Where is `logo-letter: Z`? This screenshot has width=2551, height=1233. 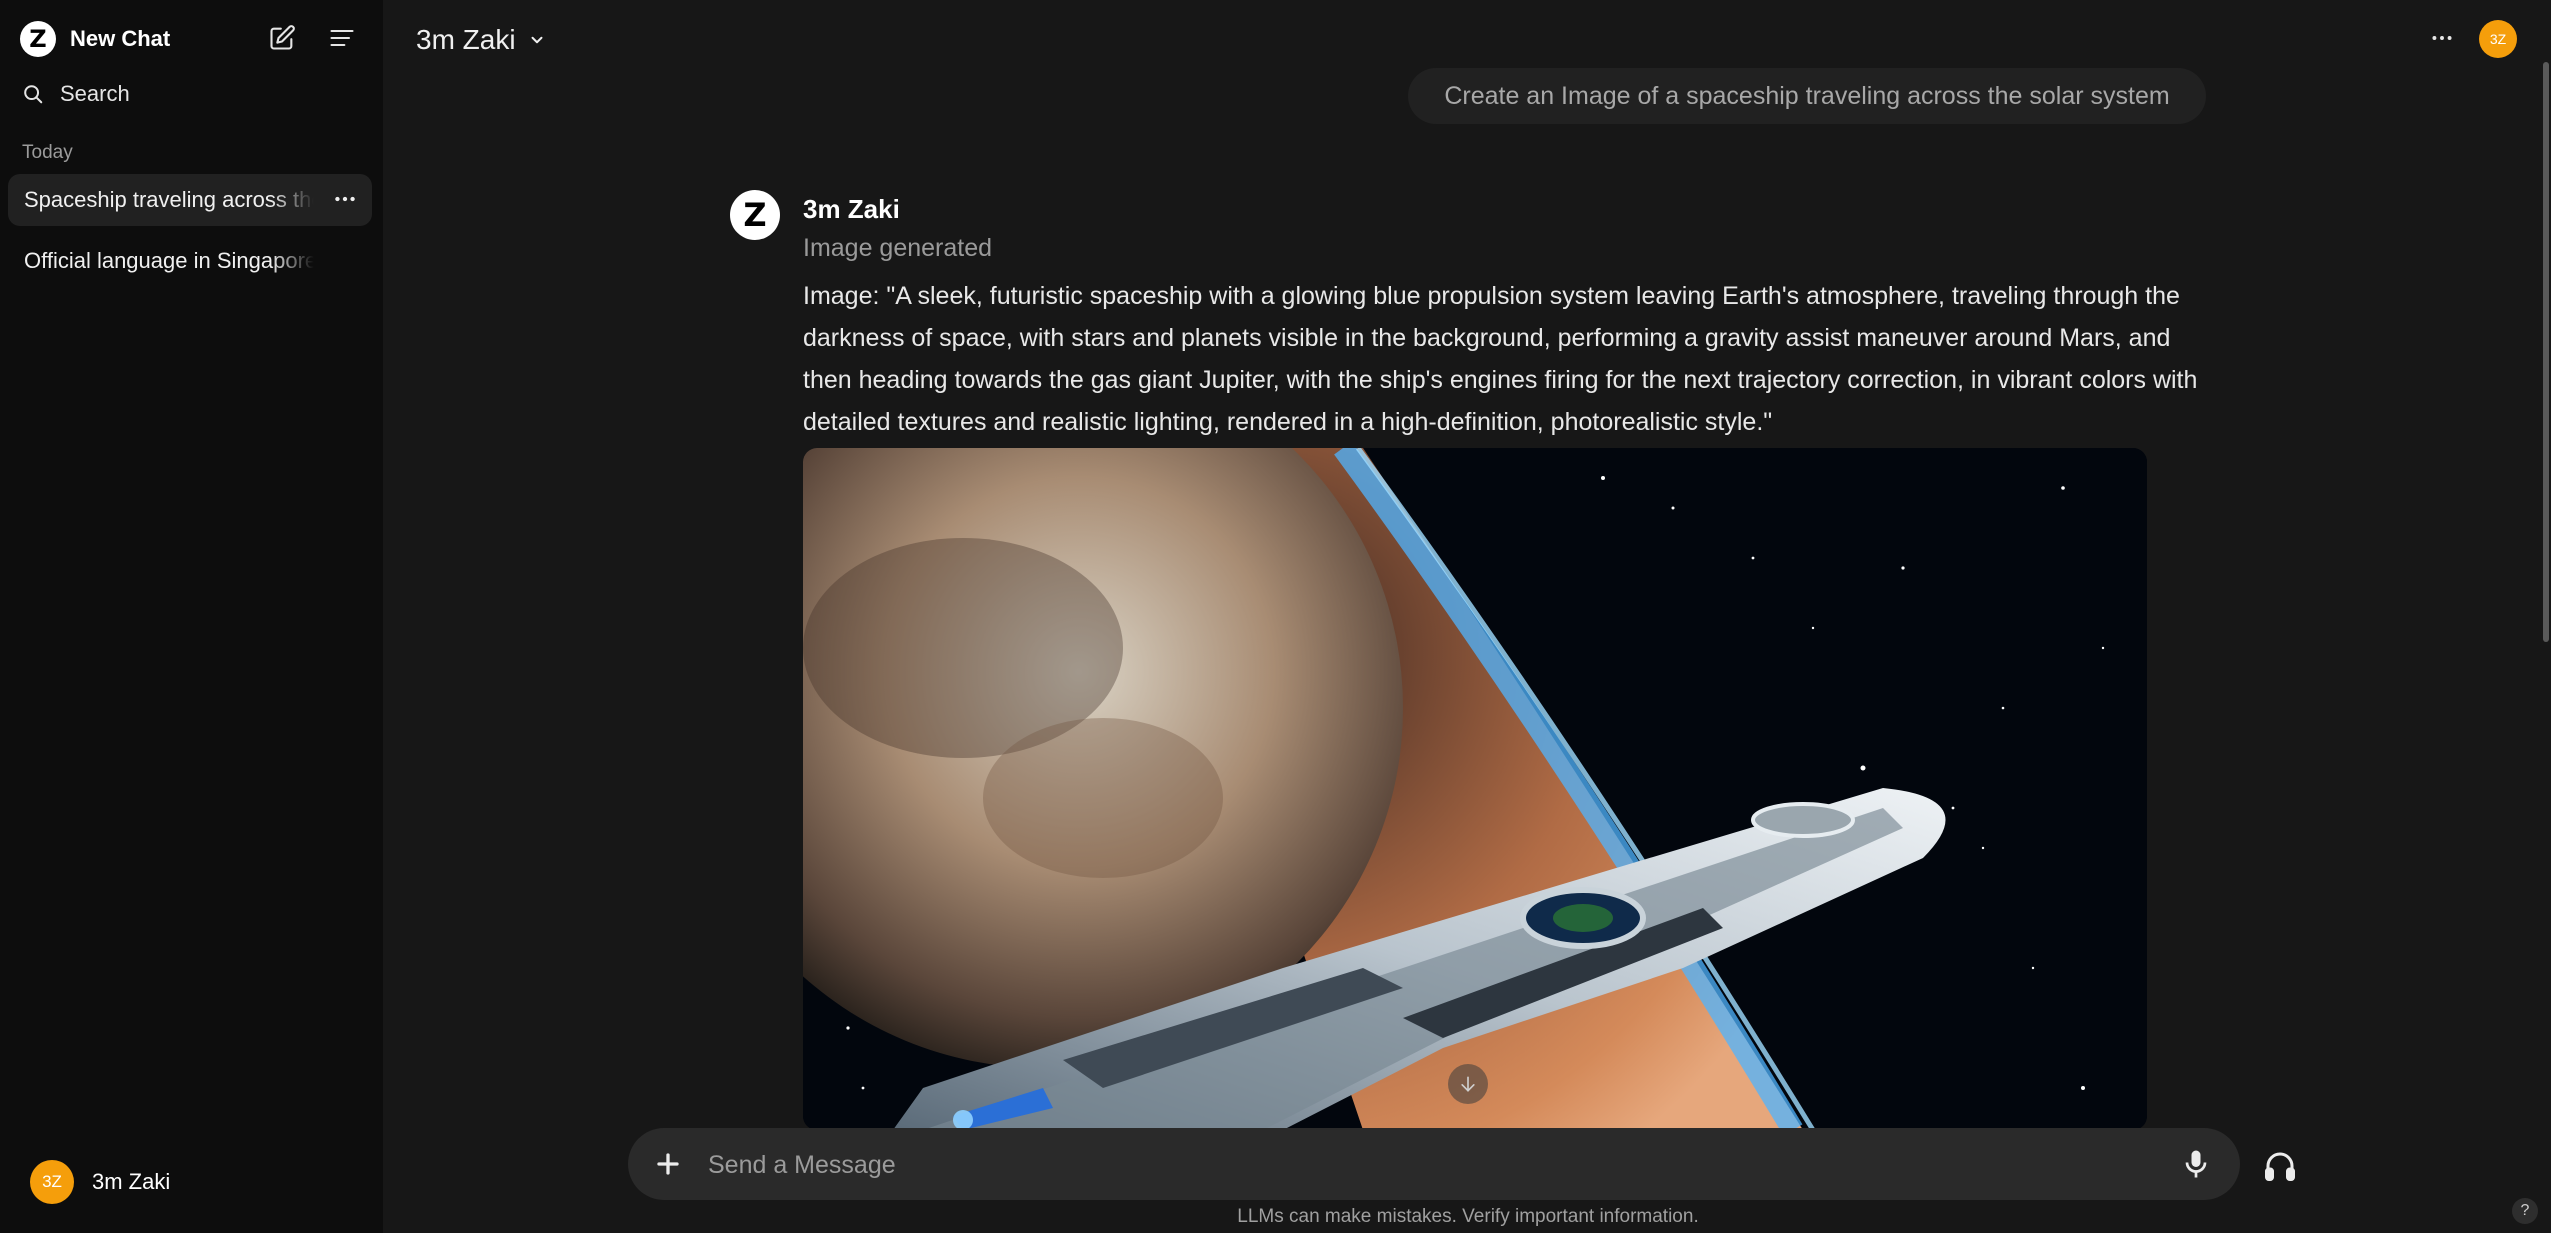
logo-letter: Z is located at coordinates (38, 39).